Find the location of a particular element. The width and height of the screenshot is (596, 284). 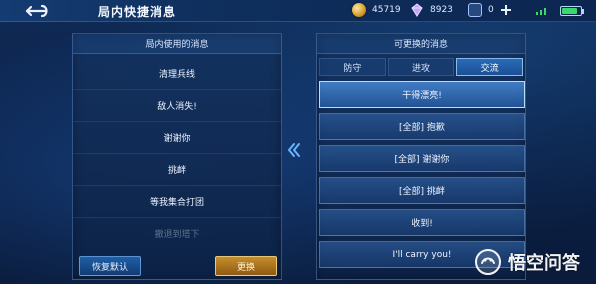

coin-icon is located at coordinates (359, 10).